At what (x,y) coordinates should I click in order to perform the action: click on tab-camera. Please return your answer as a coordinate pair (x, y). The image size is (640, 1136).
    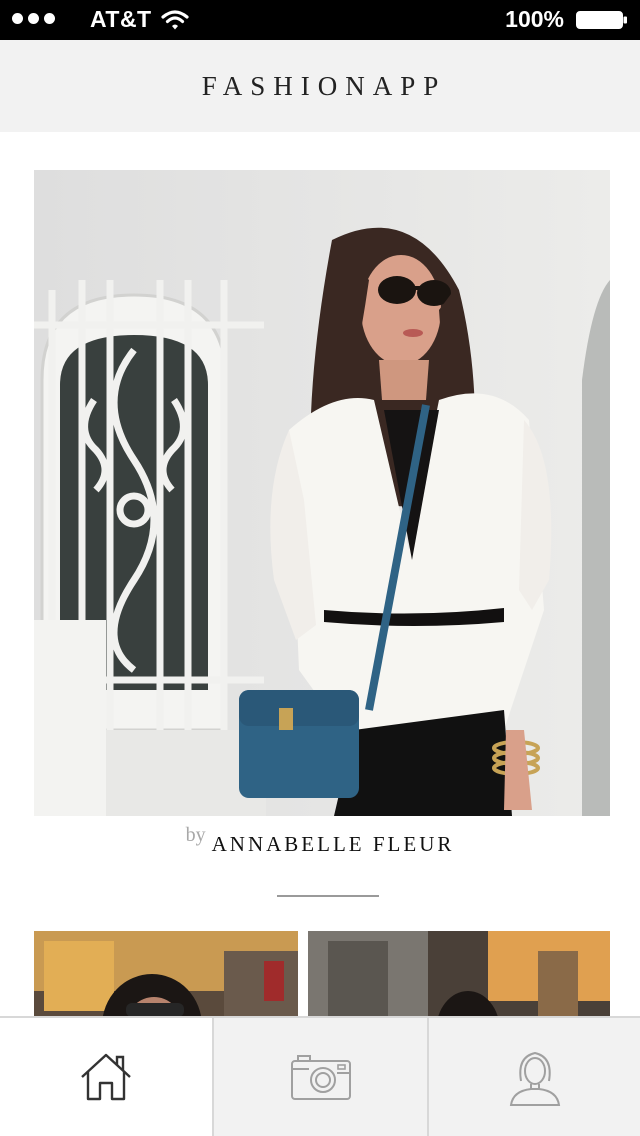
    Looking at the image, I should click on (320, 1077).